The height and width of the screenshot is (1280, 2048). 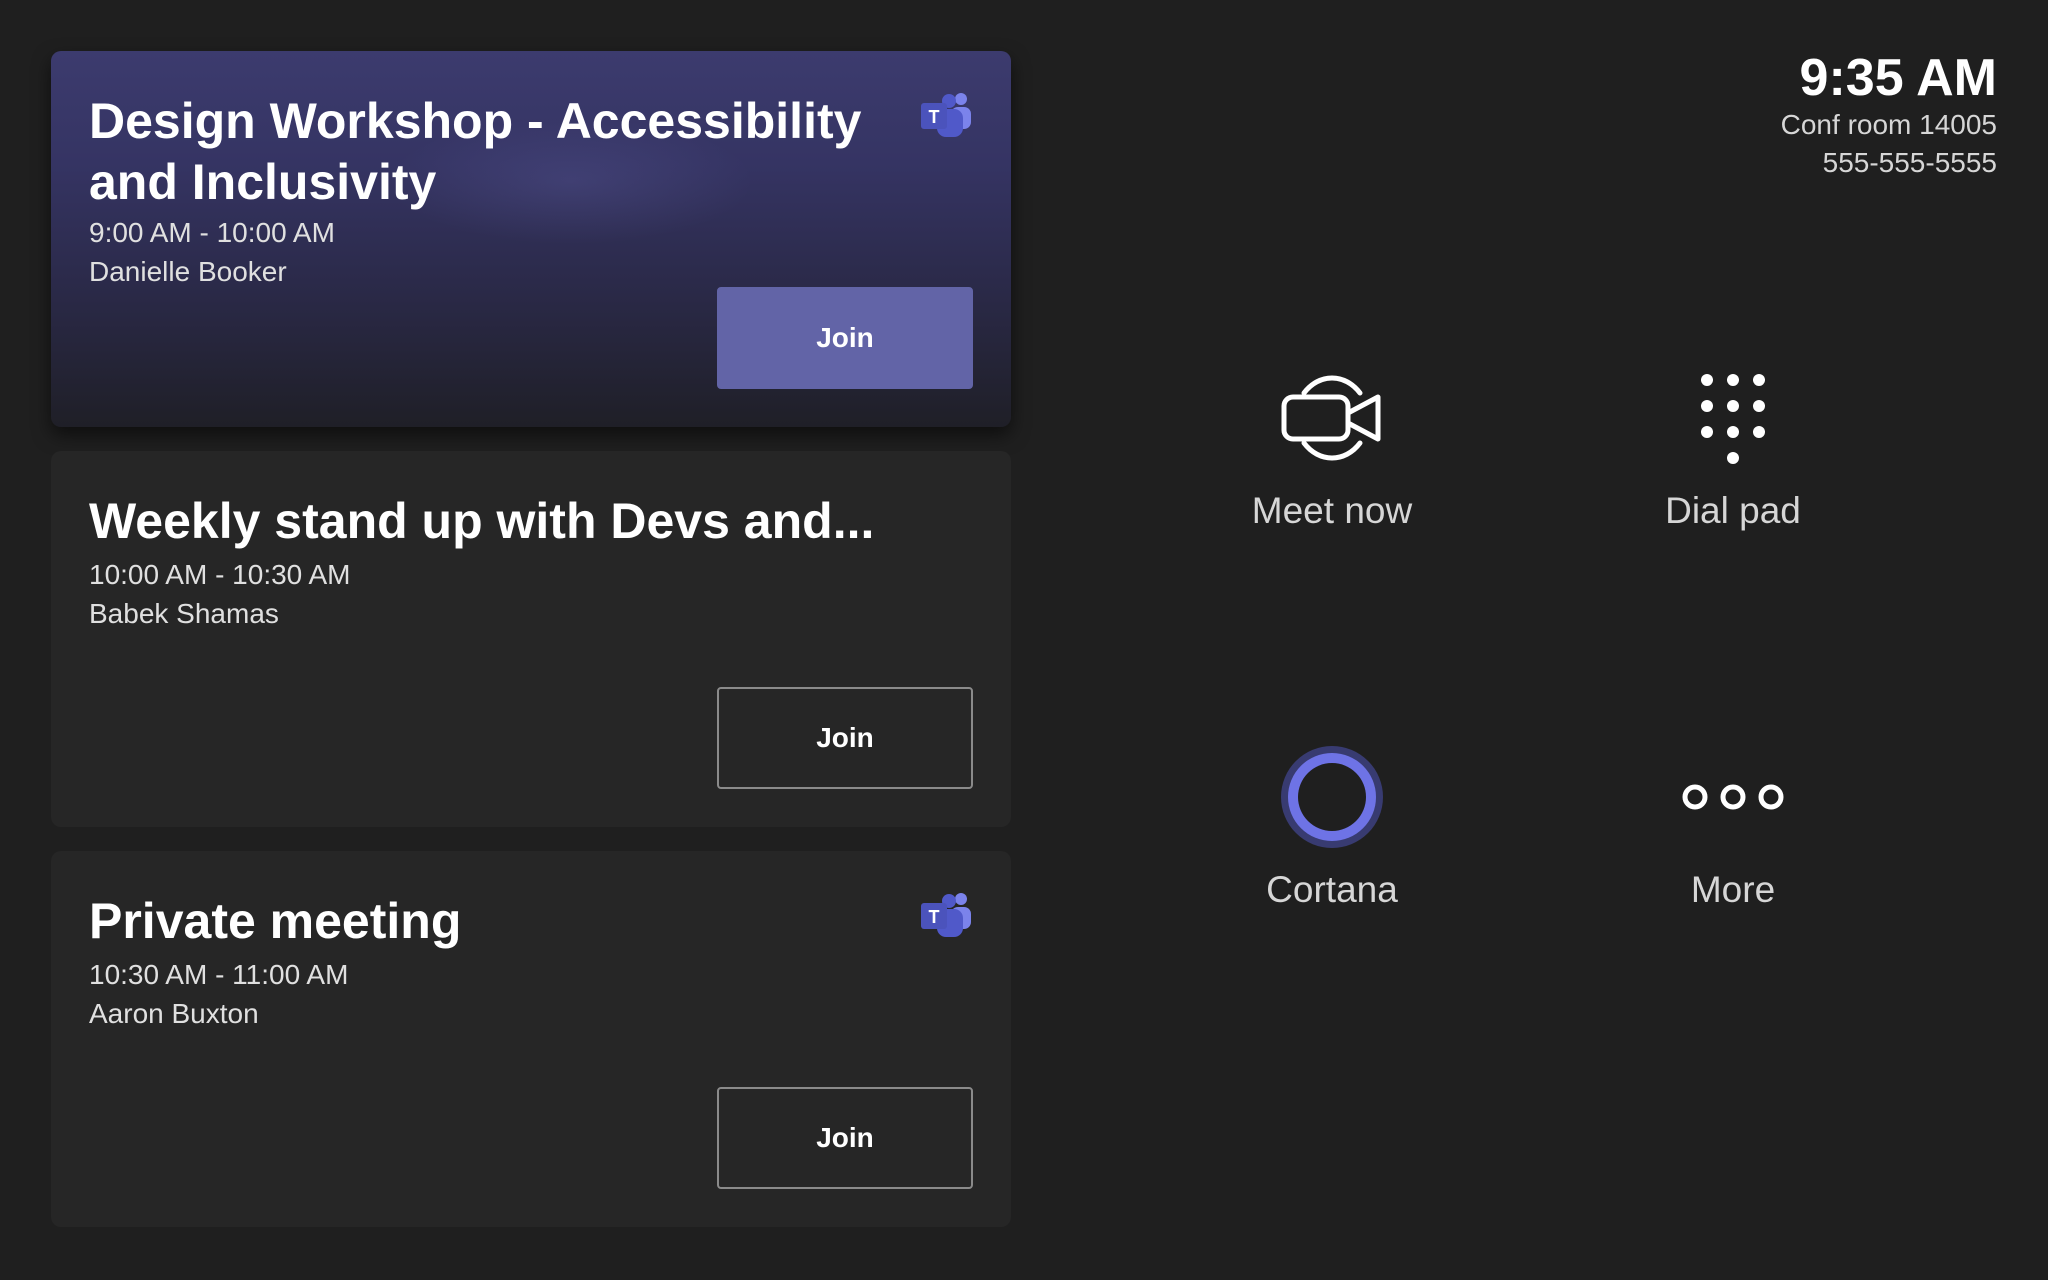 I want to click on dial-pad-icon, so click(x=1733, y=418).